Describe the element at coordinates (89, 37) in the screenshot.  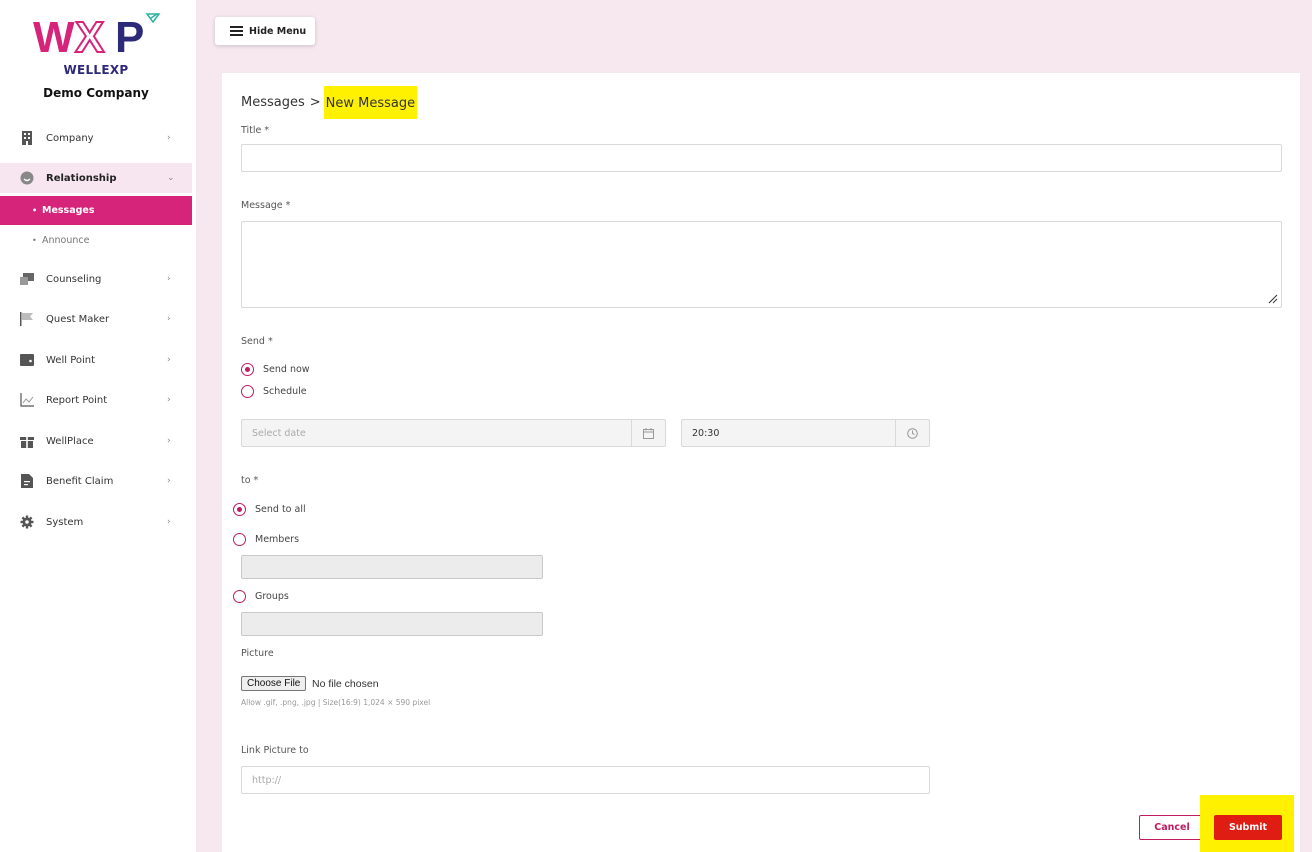
I see `svg-text: X` at that location.